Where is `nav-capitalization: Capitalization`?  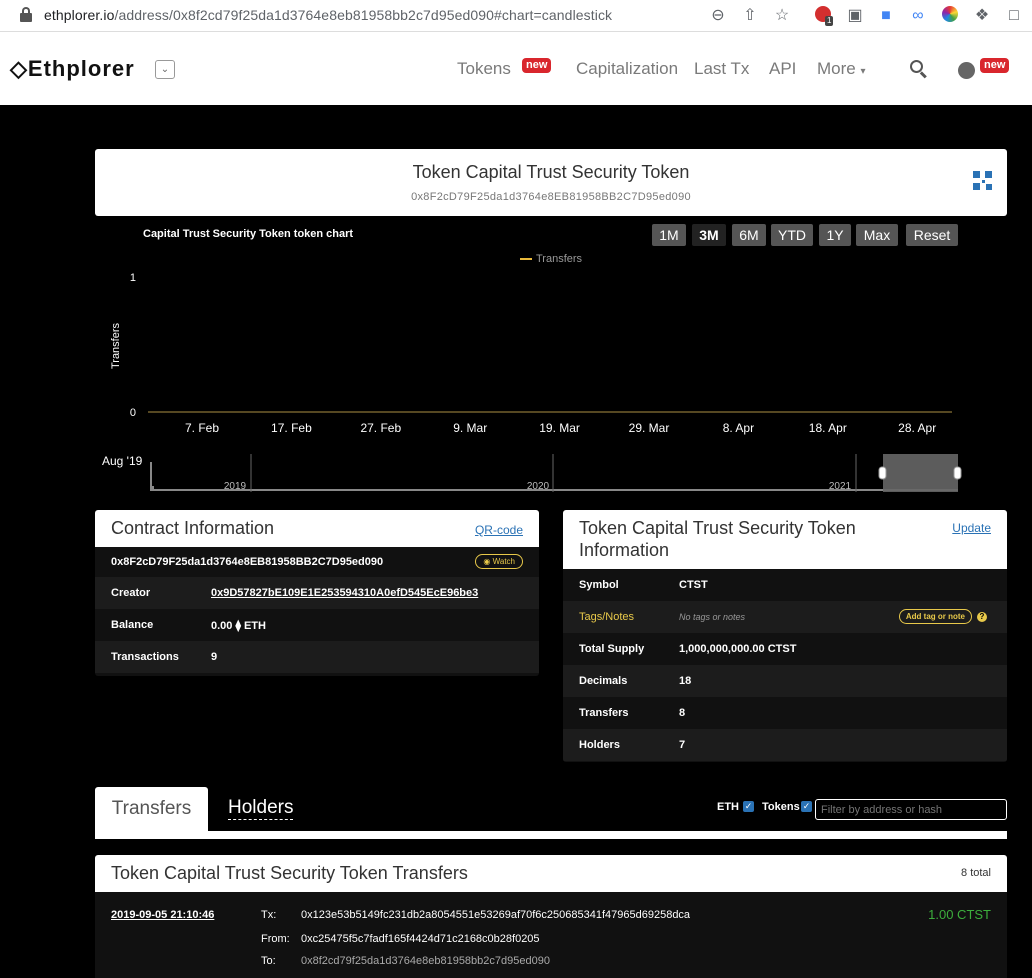 nav-capitalization: Capitalization is located at coordinates (627, 69).